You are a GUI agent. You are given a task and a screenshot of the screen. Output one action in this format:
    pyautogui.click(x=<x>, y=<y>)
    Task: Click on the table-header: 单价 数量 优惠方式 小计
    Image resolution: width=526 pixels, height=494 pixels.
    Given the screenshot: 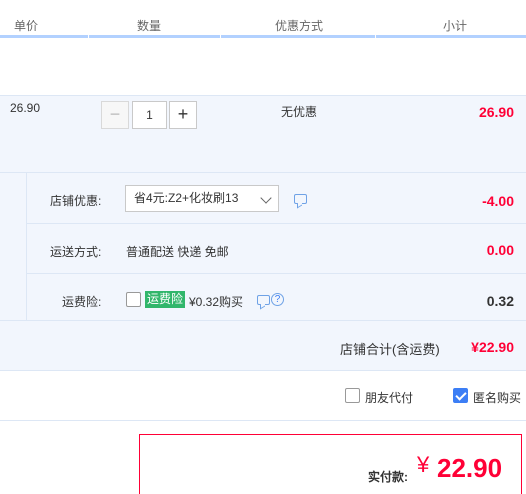 What is the action you would take?
    pyautogui.click(x=263, y=19)
    